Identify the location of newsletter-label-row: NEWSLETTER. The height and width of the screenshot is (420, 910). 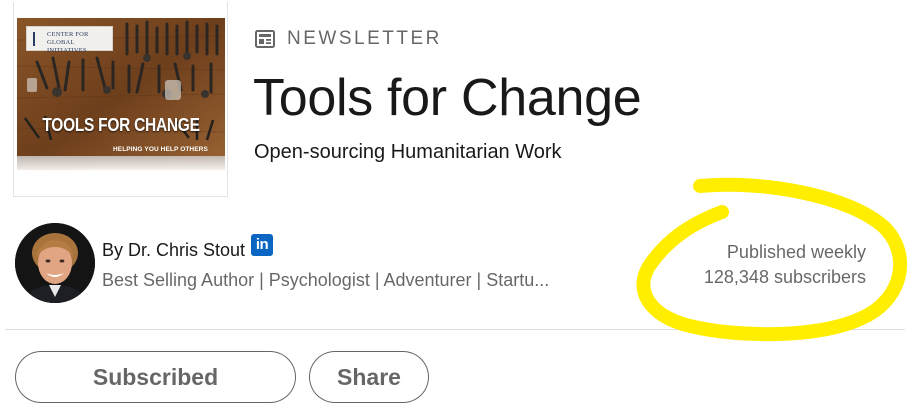
(348, 39).